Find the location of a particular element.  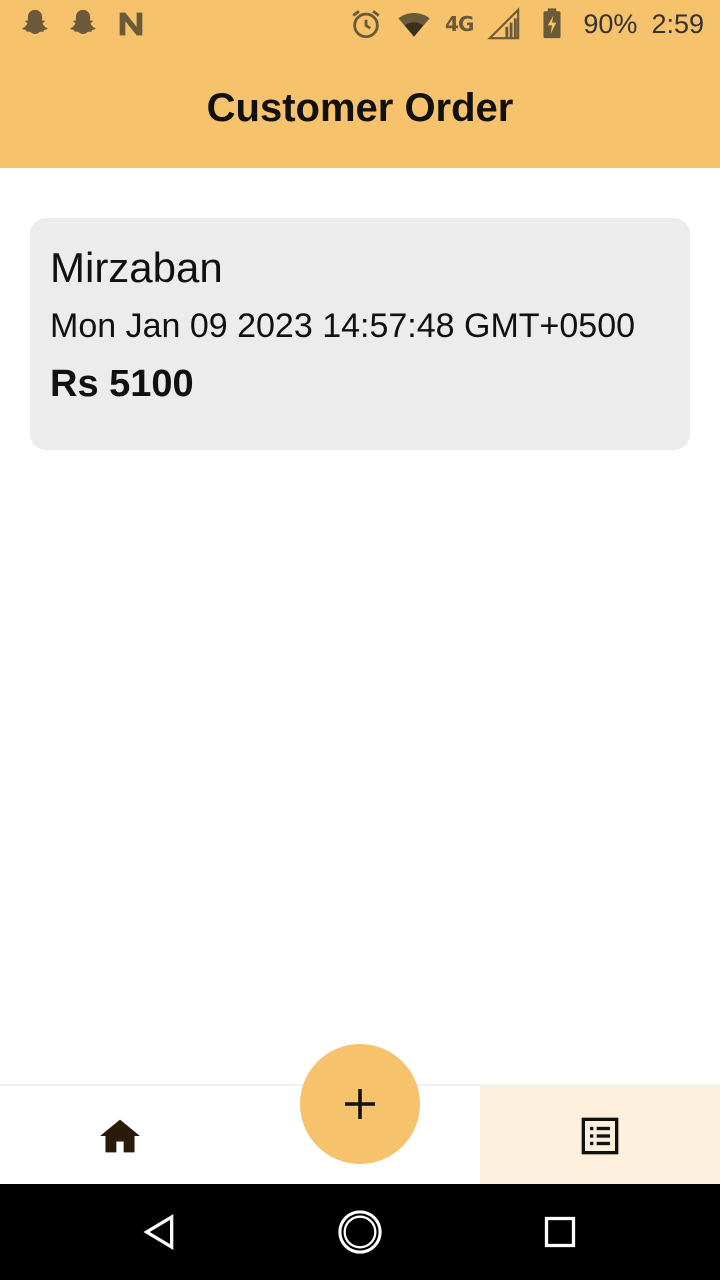

page-title: Customer Order is located at coordinates (360, 107).